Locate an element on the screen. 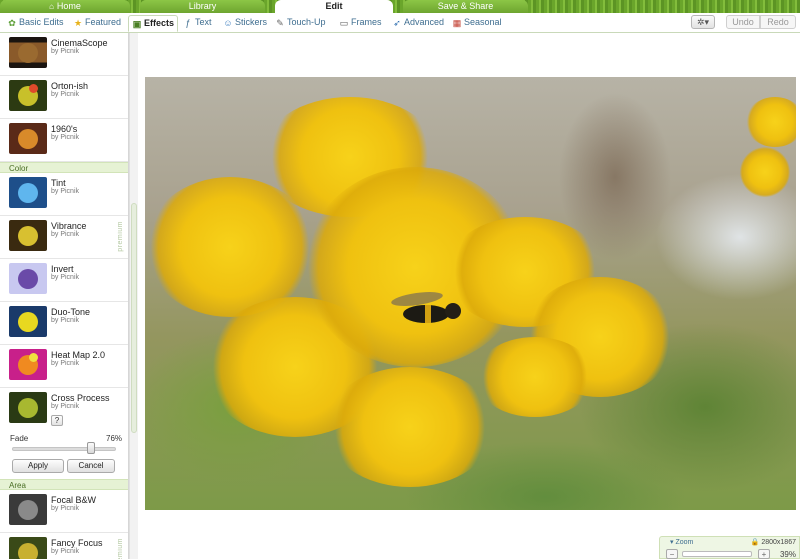 The width and height of the screenshot is (800, 559). settings-menu-button: ✲▾ is located at coordinates (703, 22).